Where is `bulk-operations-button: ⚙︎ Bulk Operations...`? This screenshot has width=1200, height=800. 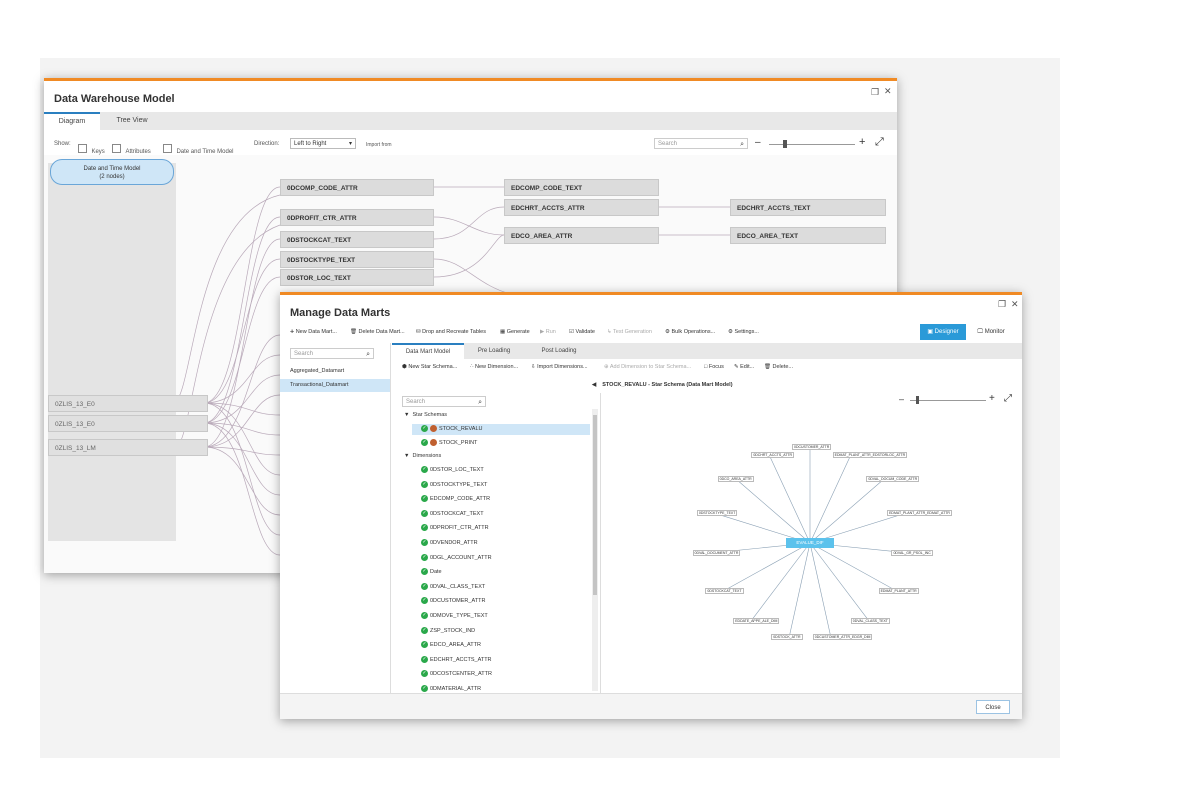
bulk-operations-button: ⚙︎ Bulk Operations... is located at coordinates (690, 332).